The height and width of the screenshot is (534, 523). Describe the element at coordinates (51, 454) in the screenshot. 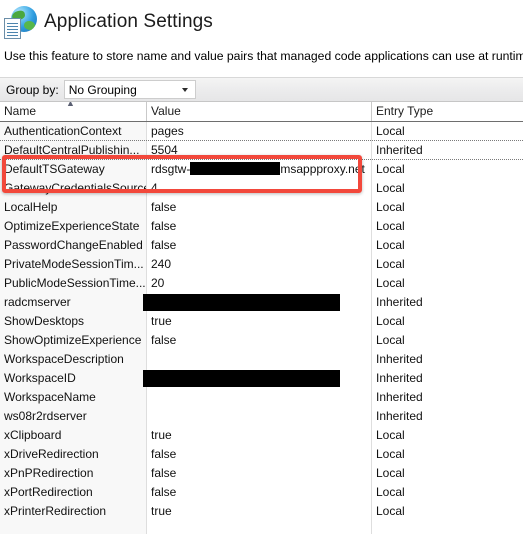

I see `cell-name: xDriveRedirection` at that location.